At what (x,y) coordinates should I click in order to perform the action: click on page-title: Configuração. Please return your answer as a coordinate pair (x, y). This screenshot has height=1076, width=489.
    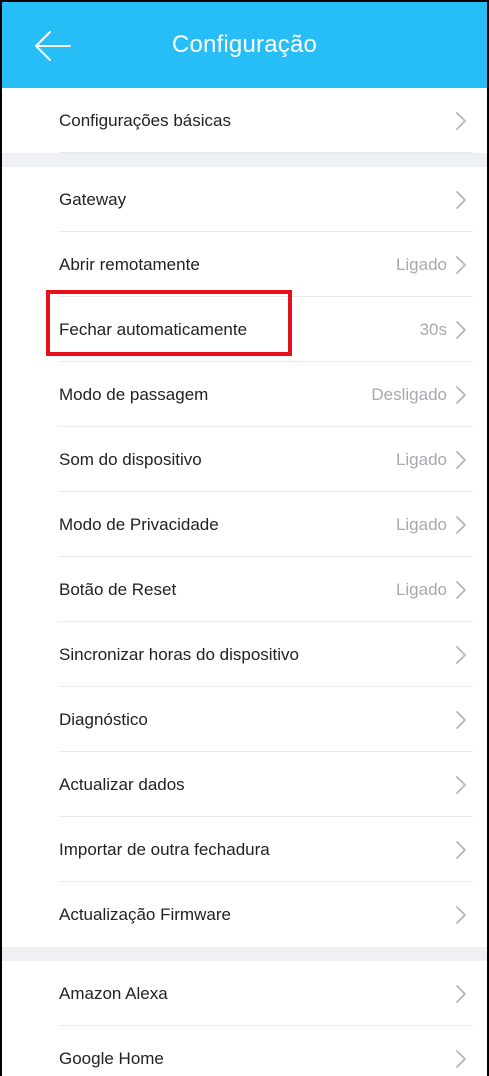
    Looking at the image, I should click on (244, 44).